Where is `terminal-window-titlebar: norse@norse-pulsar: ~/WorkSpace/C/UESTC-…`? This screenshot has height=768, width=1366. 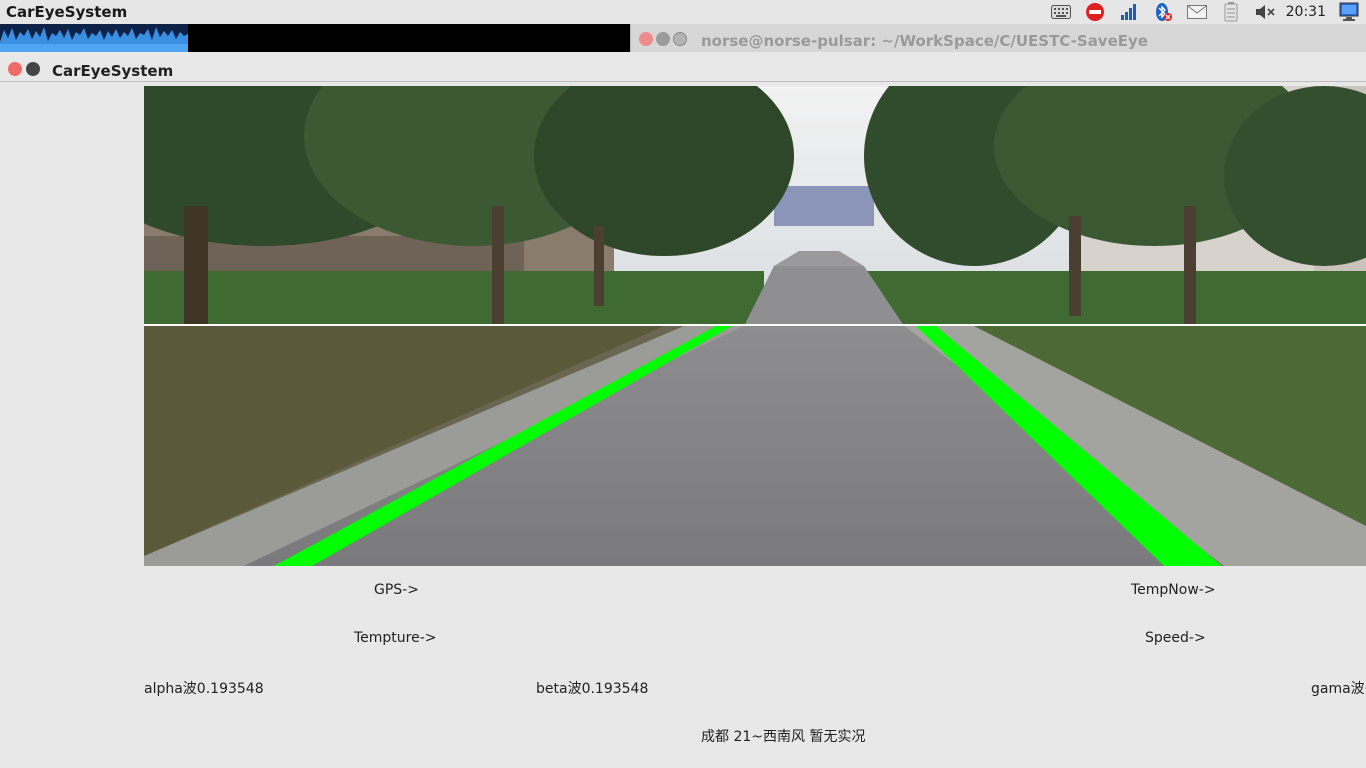 terminal-window-titlebar: norse@norse-pulsar: ~/WorkSpace/C/UESTC-… is located at coordinates (998, 38).